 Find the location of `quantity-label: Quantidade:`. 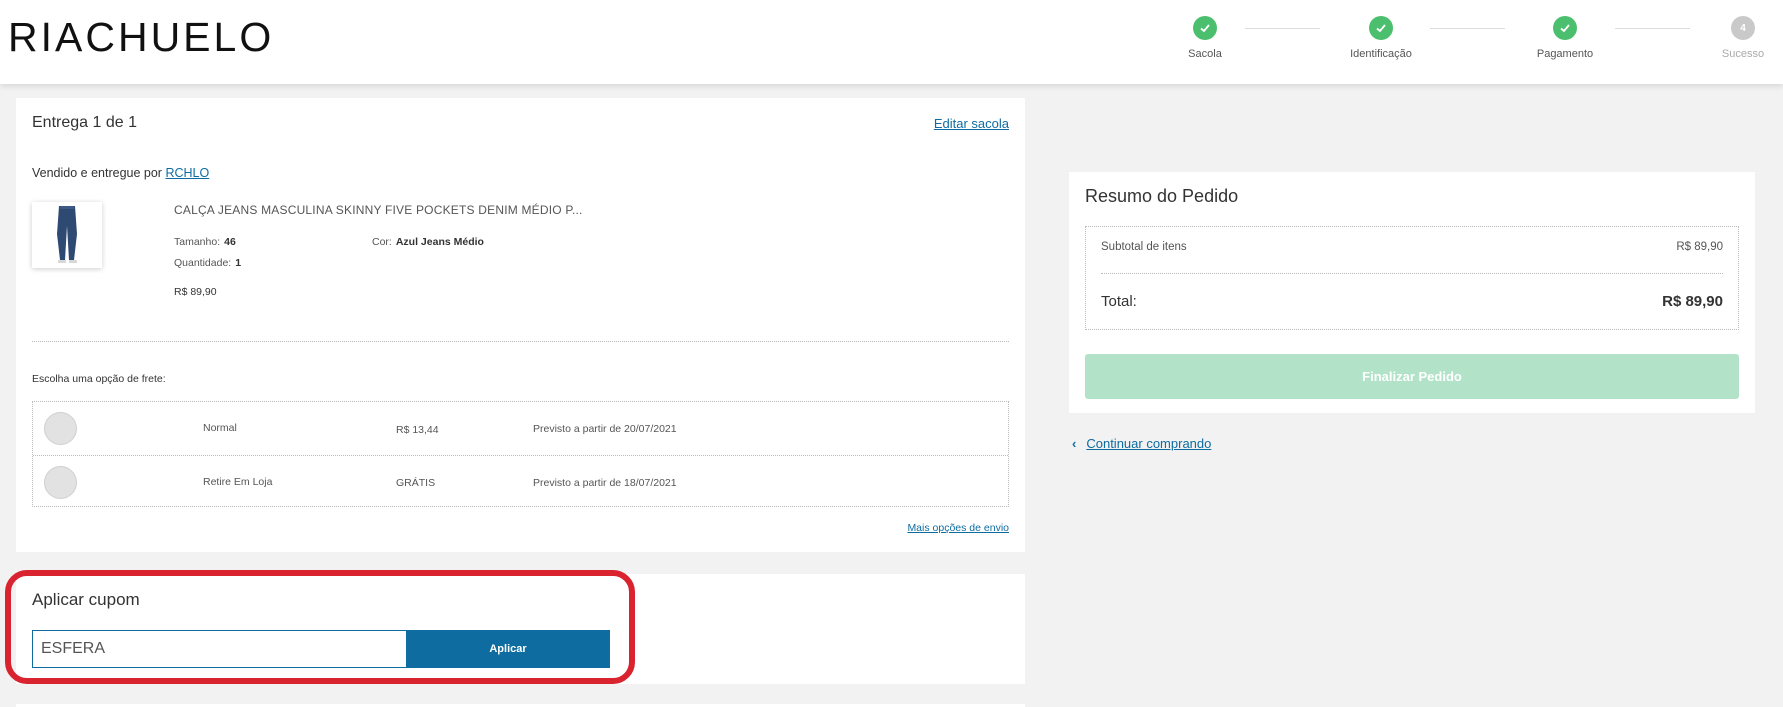

quantity-label: Quantidade: is located at coordinates (203, 263).